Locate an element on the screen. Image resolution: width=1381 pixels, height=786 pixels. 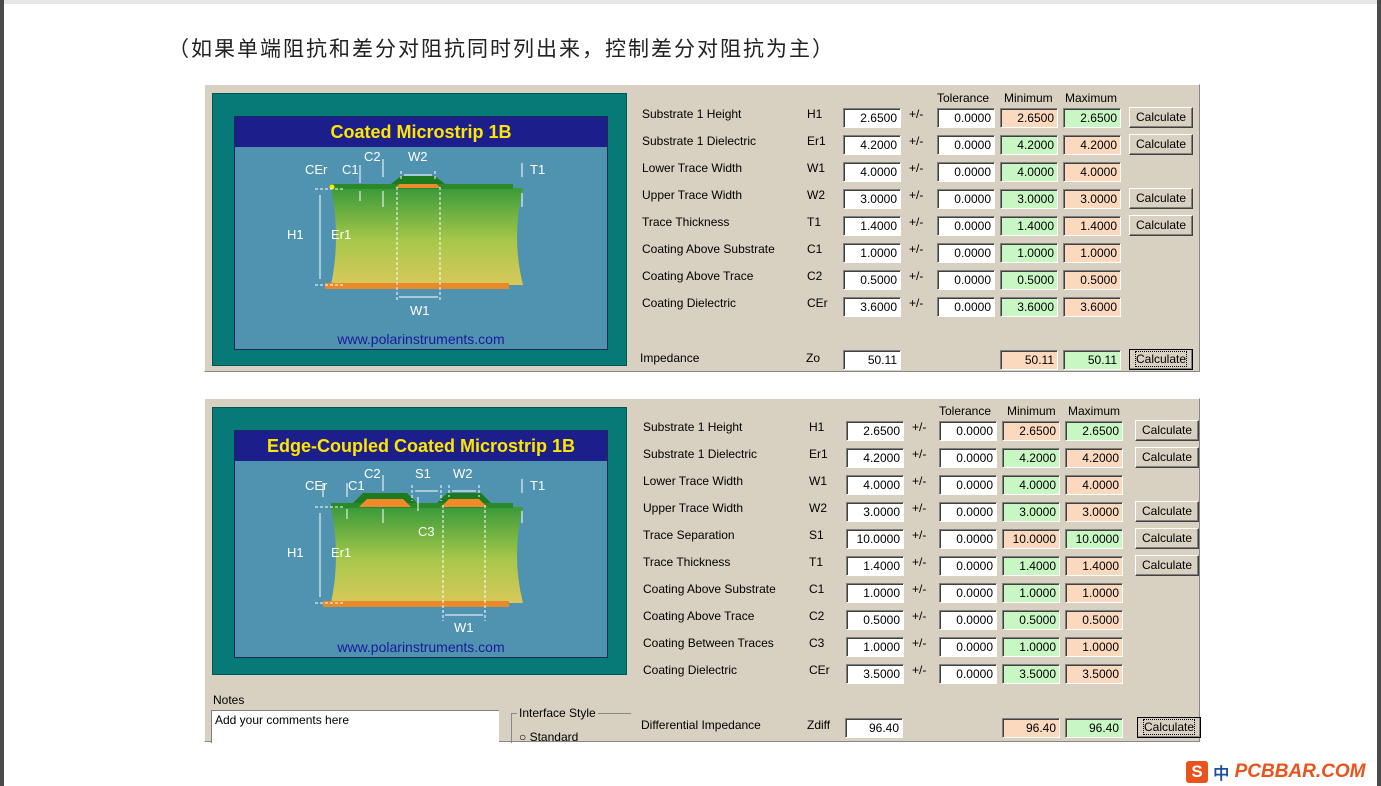
diagram-label-w2: W2 is located at coordinates (418, 156).